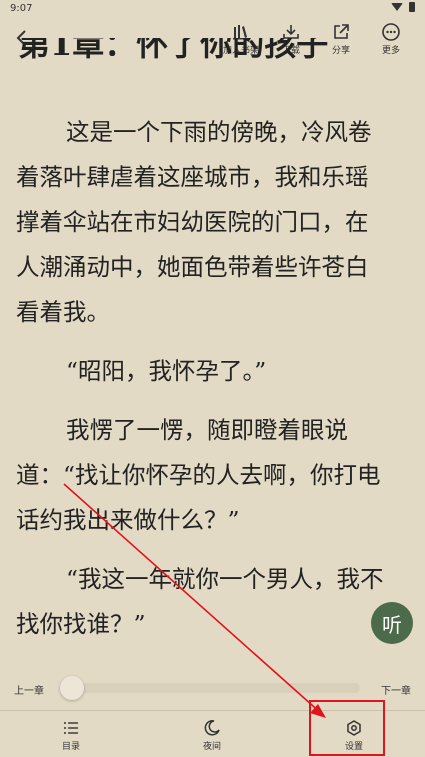 The image size is (425, 757). I want to click on status-bar: 9:07, so click(212, 9).